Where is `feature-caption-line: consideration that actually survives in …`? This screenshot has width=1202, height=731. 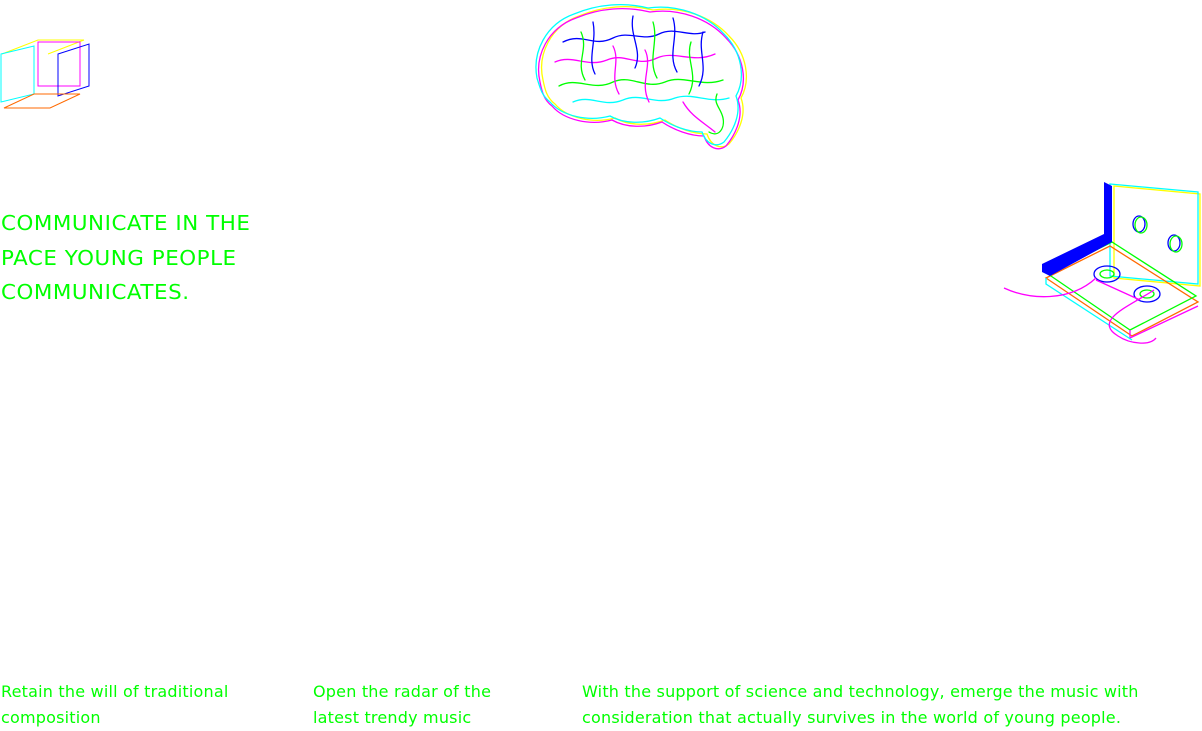 feature-caption-line: consideration that actually survives in … is located at coordinates (852, 717).